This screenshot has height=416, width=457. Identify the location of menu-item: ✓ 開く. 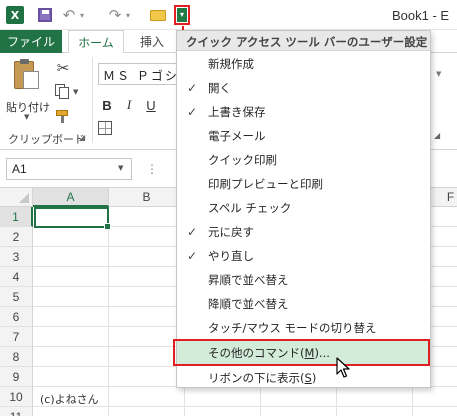
(303, 88).